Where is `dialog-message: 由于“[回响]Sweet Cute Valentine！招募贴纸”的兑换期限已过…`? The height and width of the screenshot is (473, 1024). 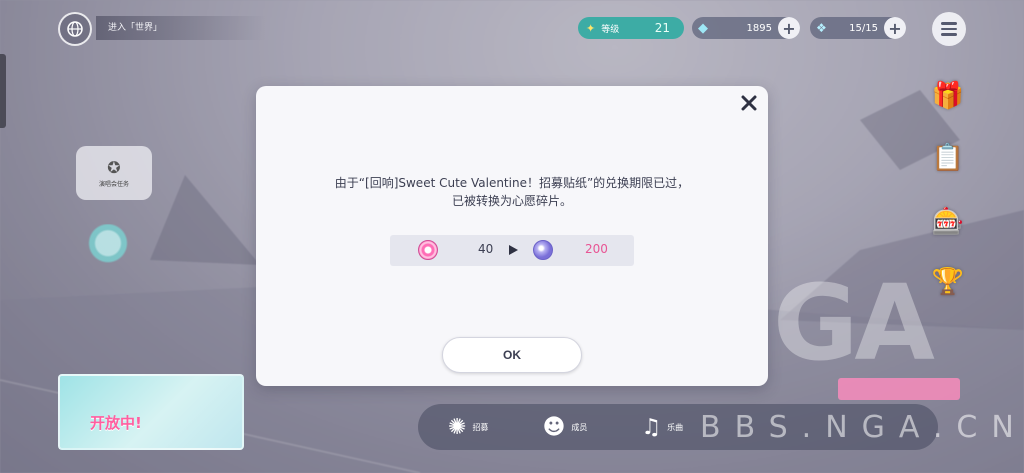
dialog-message: 由于“[回响]Sweet Cute Valentine！招募贴纸”的兑换期限已过… is located at coordinates (512, 192).